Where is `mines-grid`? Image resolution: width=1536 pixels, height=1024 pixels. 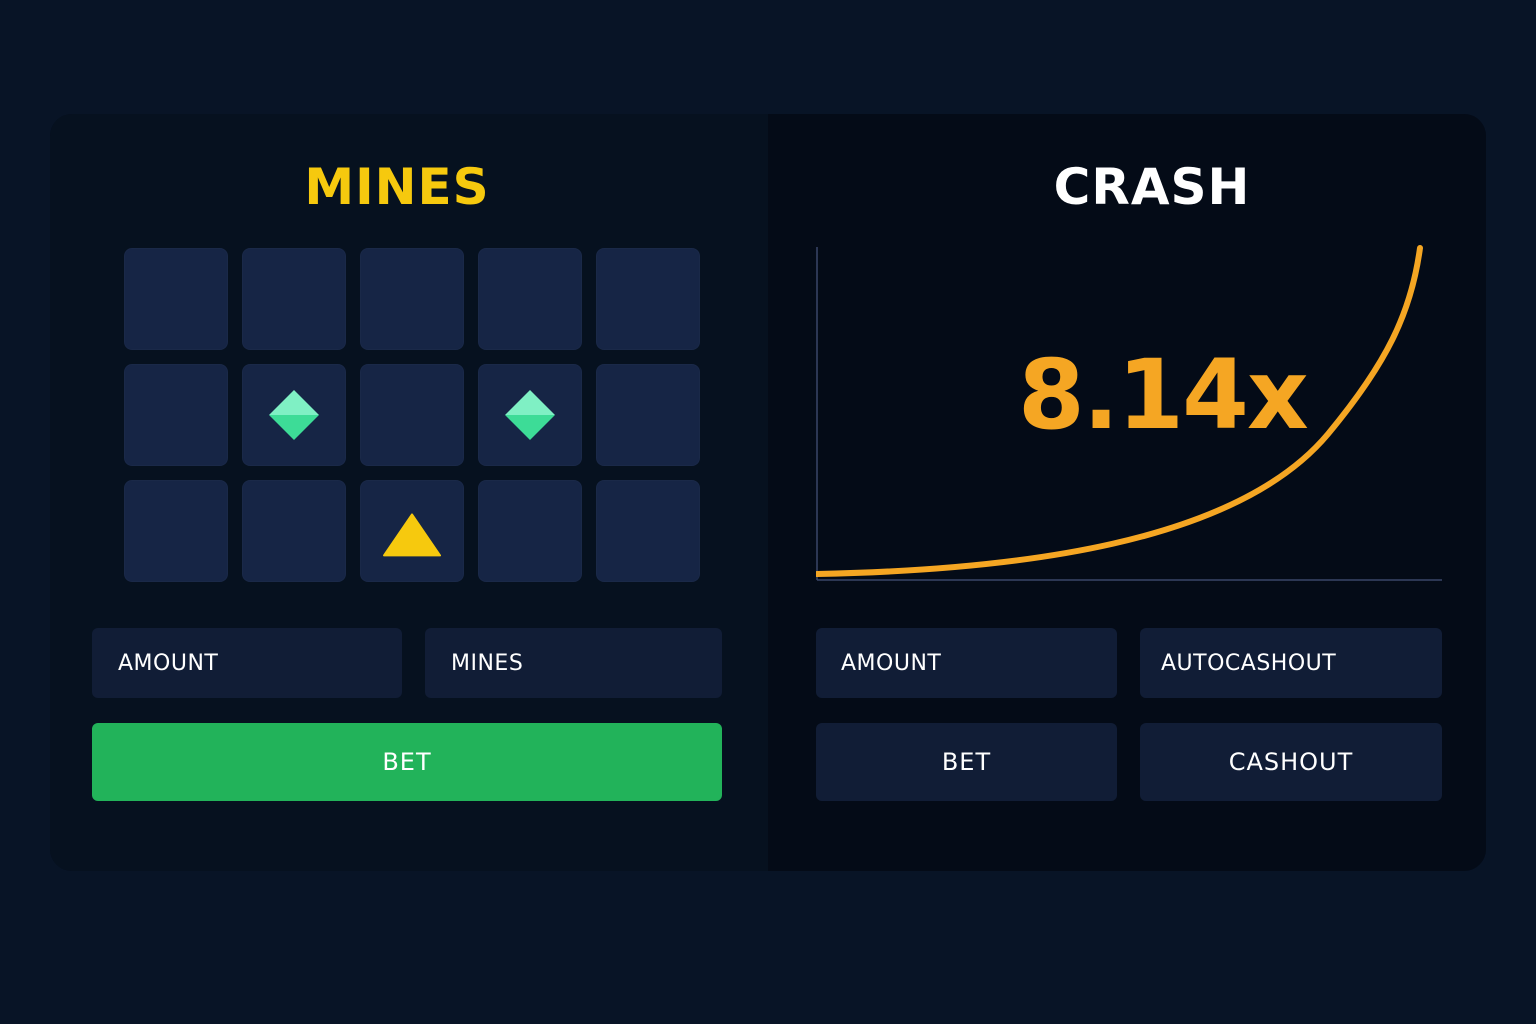
mines-grid is located at coordinates (412, 415).